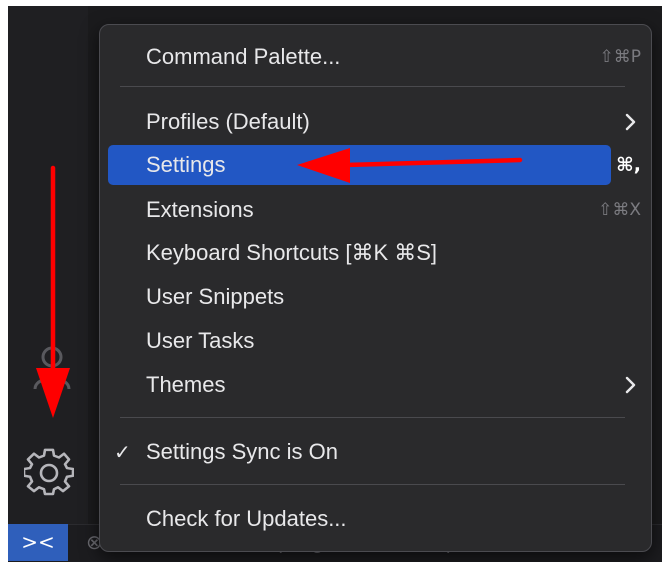 The height and width of the screenshot is (562, 662). Describe the element at coordinates (359, 452) in the screenshot. I see `menu-item-settings-sync: ✓ Settings Sync is On` at that location.